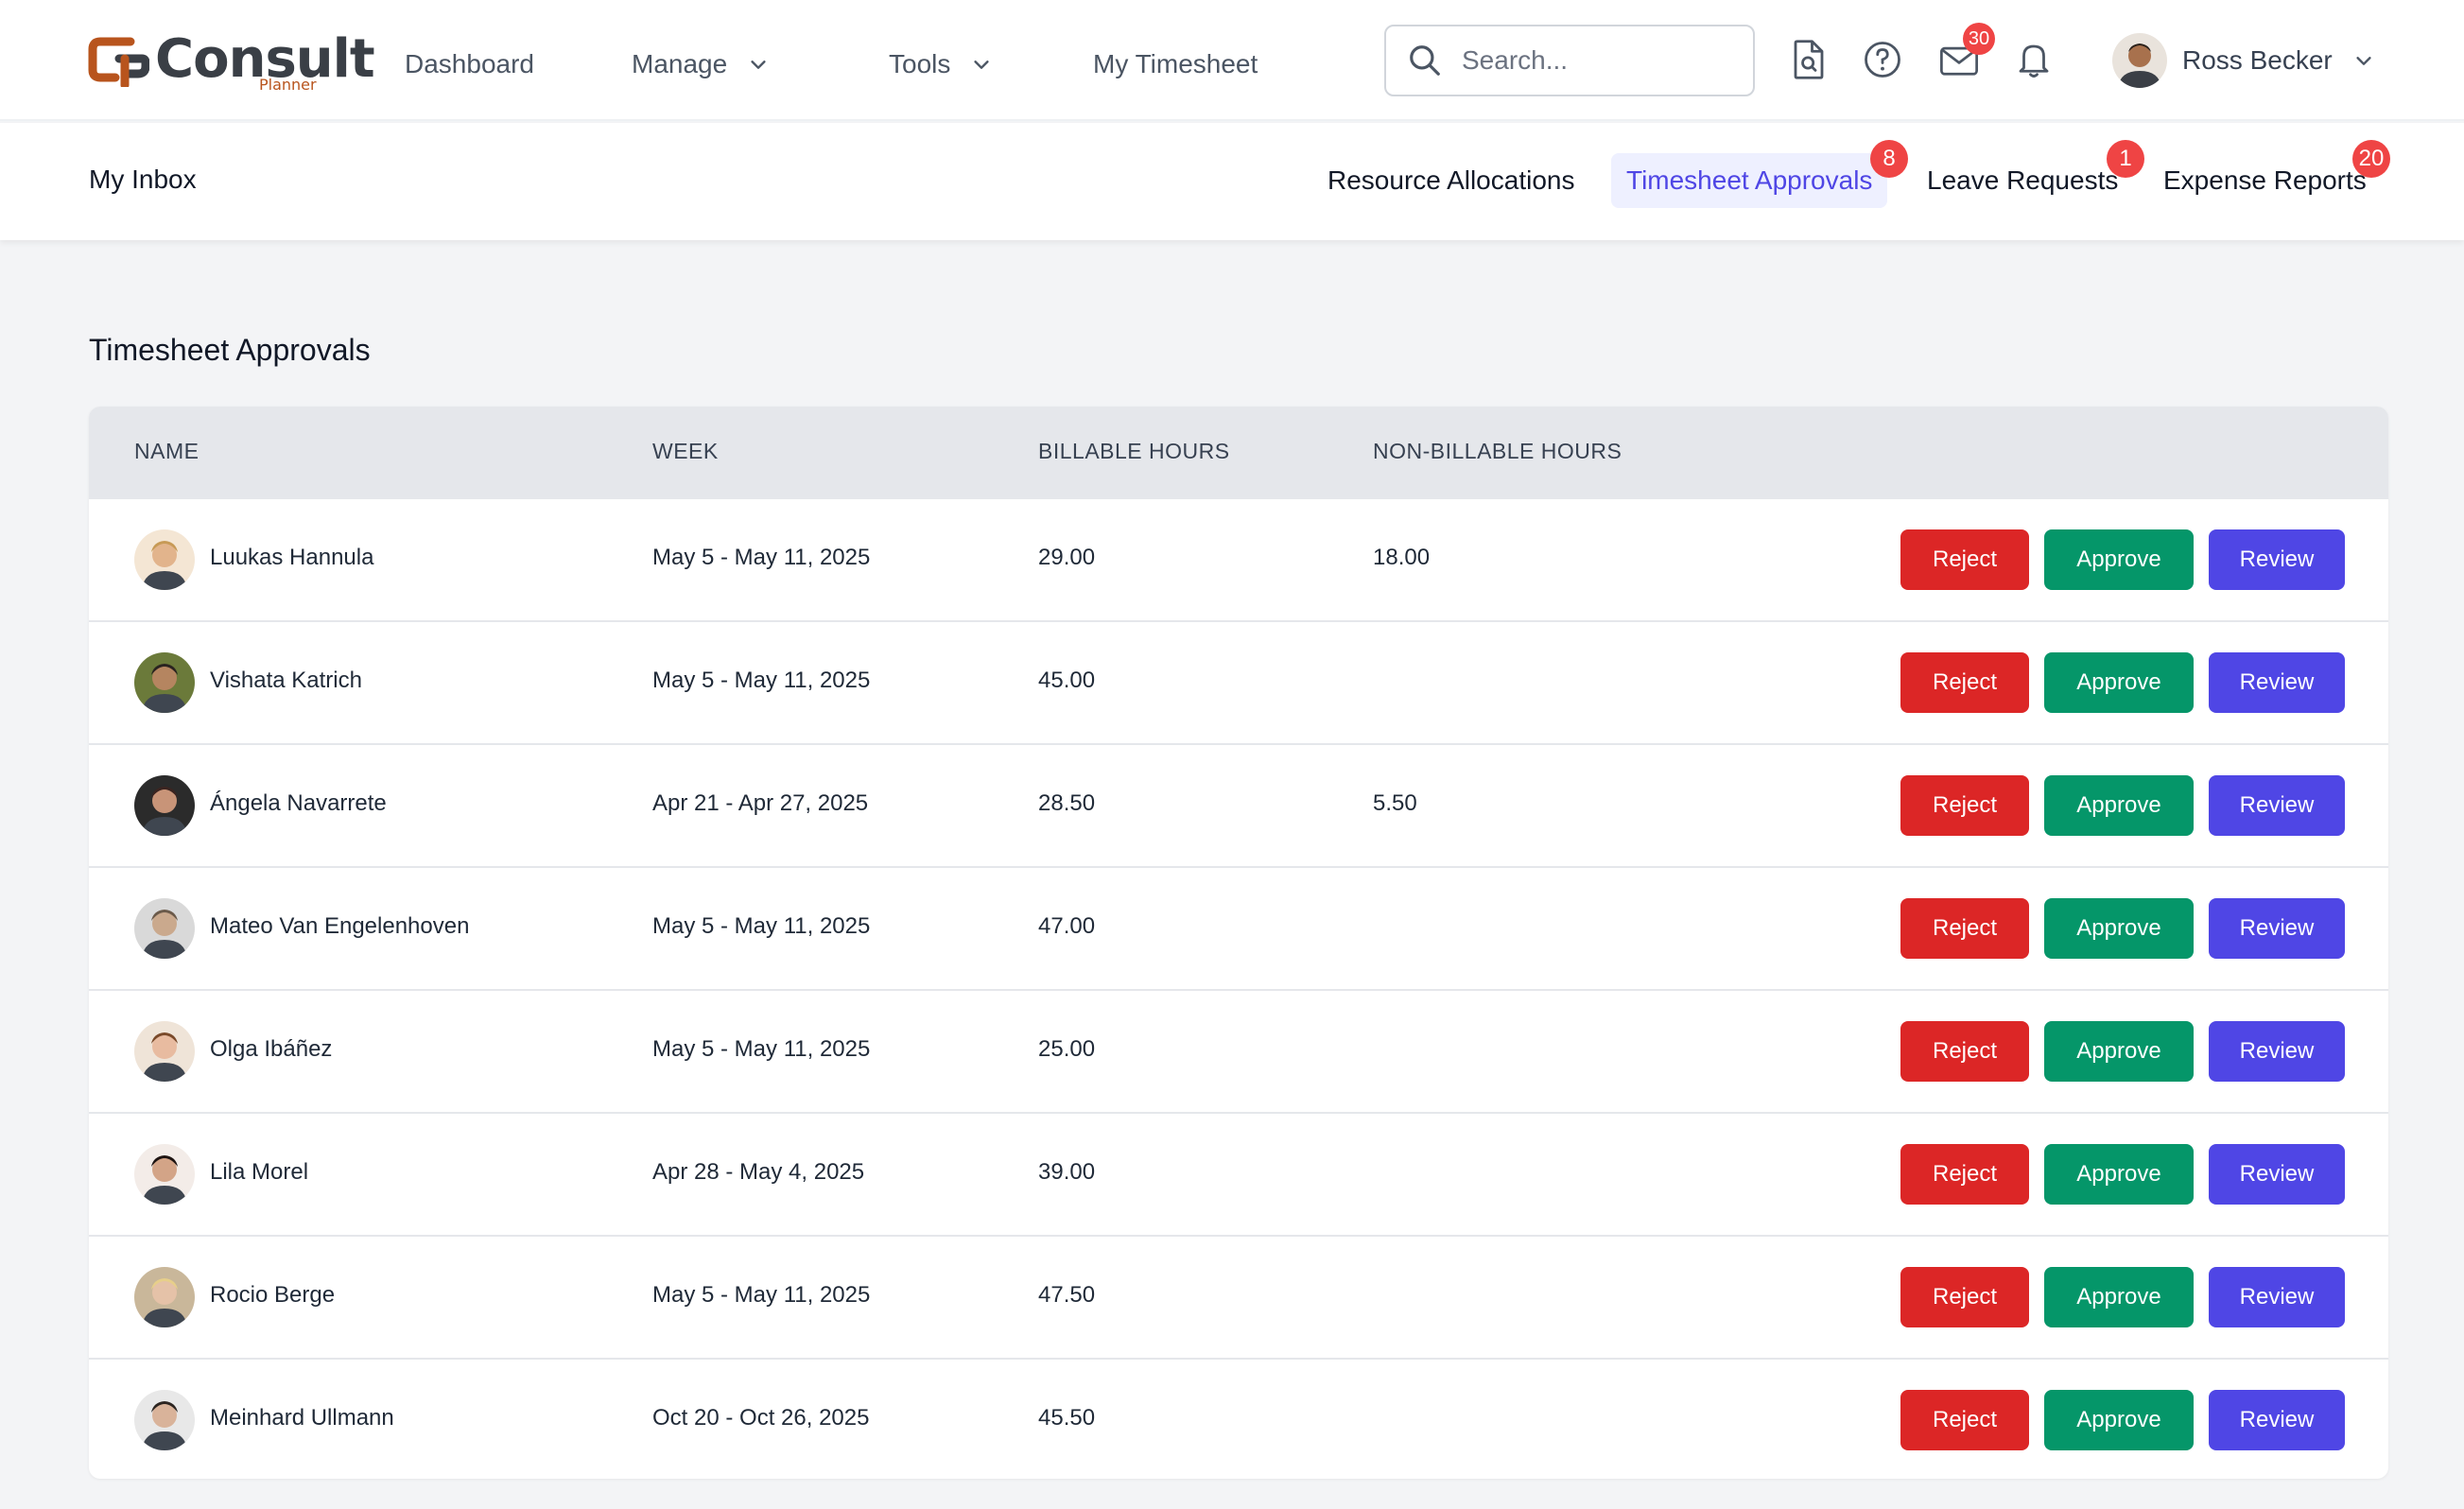 The height and width of the screenshot is (1509, 2464). I want to click on employee-name: Luukas Hannula, so click(292, 557).